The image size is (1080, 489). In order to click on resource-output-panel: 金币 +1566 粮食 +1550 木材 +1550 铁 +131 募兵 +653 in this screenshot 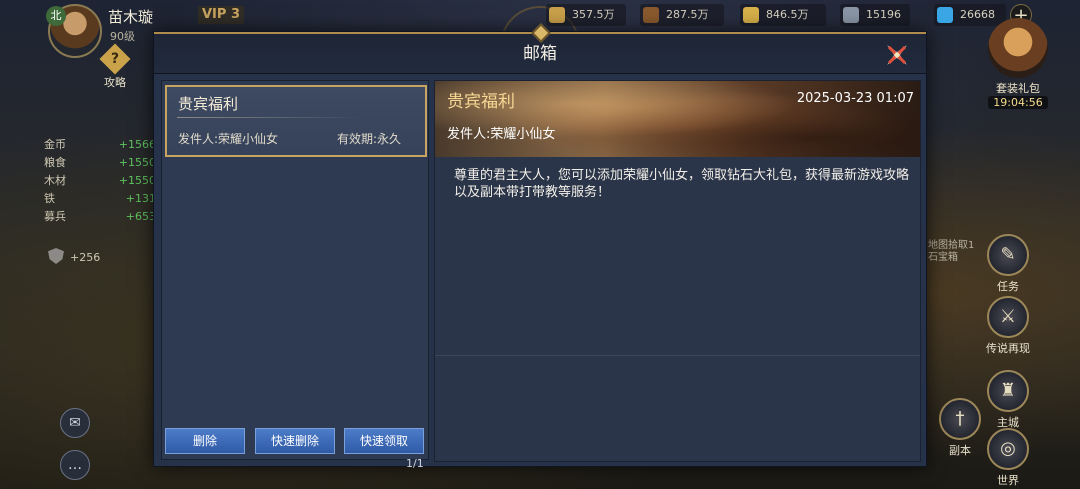, I will do `click(100, 181)`.